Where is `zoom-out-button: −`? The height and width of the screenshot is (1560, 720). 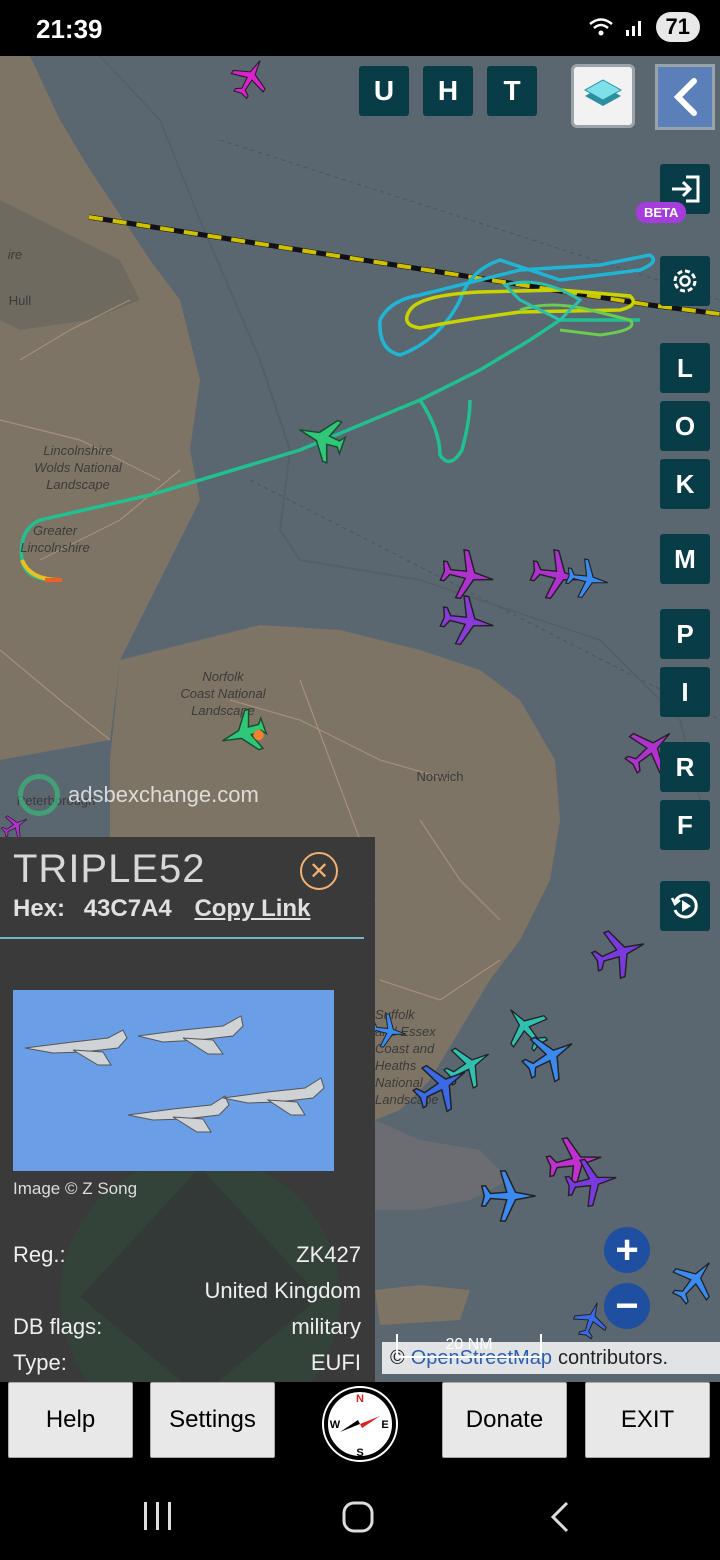
zoom-out-button: − is located at coordinates (627, 1306).